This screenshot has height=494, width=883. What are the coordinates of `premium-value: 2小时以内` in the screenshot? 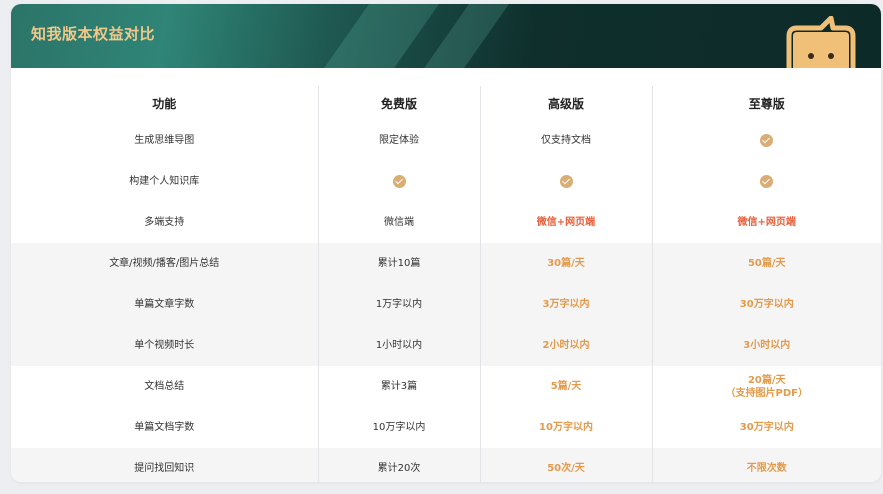 It's located at (566, 345).